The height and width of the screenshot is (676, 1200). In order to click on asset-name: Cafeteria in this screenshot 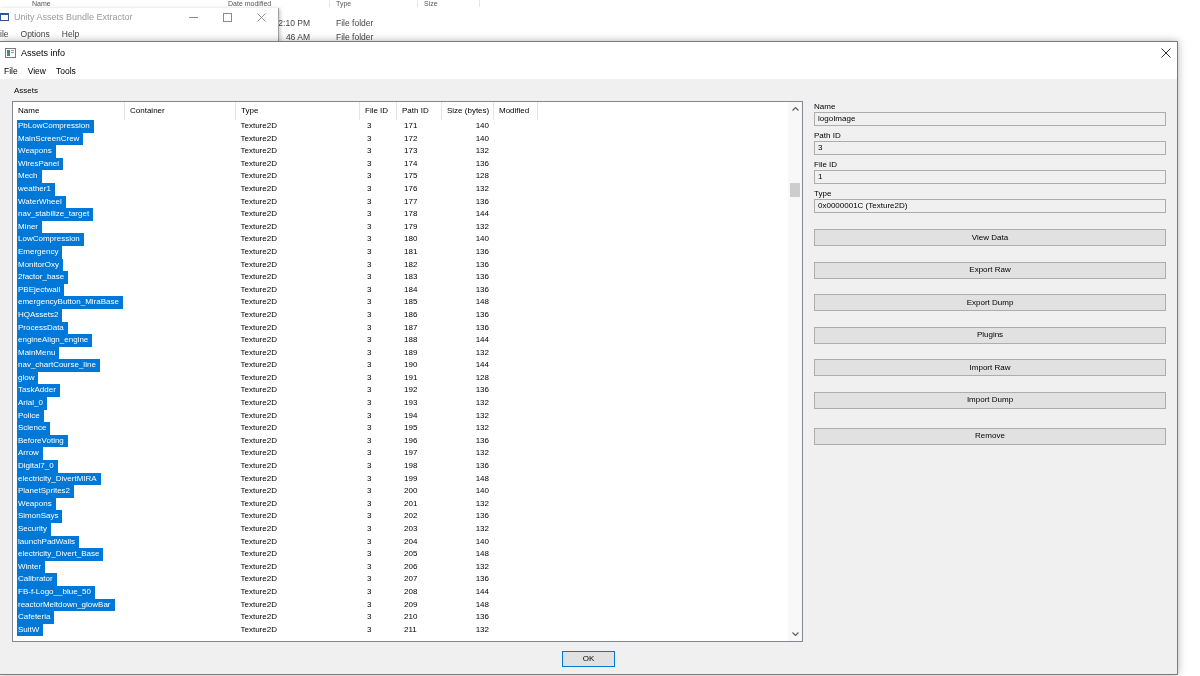, I will do `click(35, 617)`.